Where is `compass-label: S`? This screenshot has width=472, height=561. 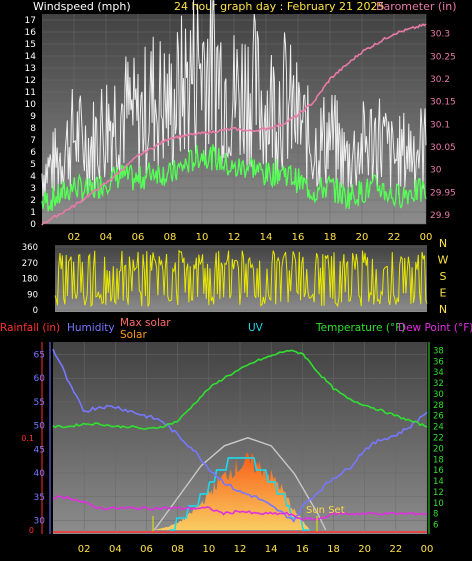 compass-label: S is located at coordinates (443, 276).